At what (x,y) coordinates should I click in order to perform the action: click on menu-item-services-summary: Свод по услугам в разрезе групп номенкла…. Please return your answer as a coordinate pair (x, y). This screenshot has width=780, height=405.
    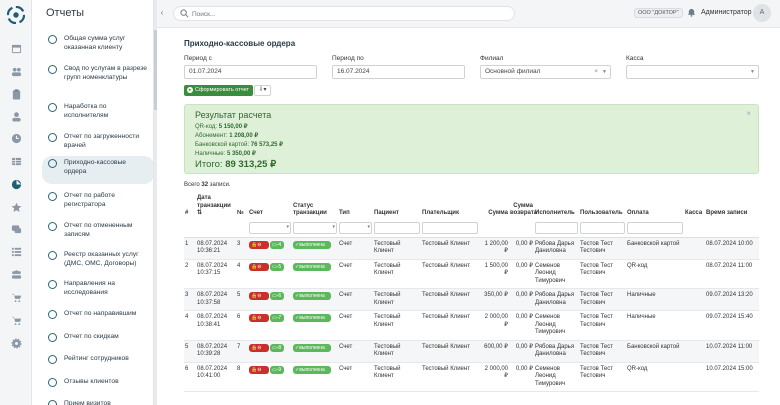
    Looking at the image, I should click on (97, 74).